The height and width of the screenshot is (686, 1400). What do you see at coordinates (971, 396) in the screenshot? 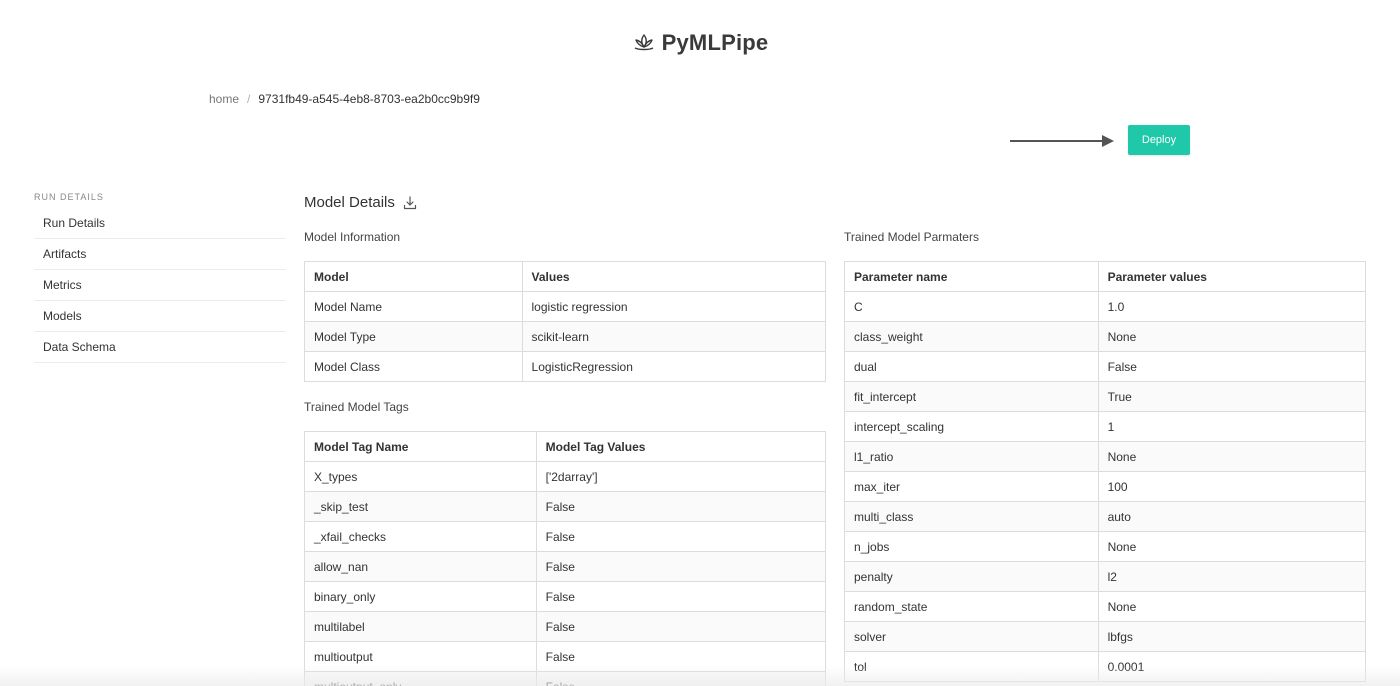
I see `table-cell: fit_intercept` at bounding box center [971, 396].